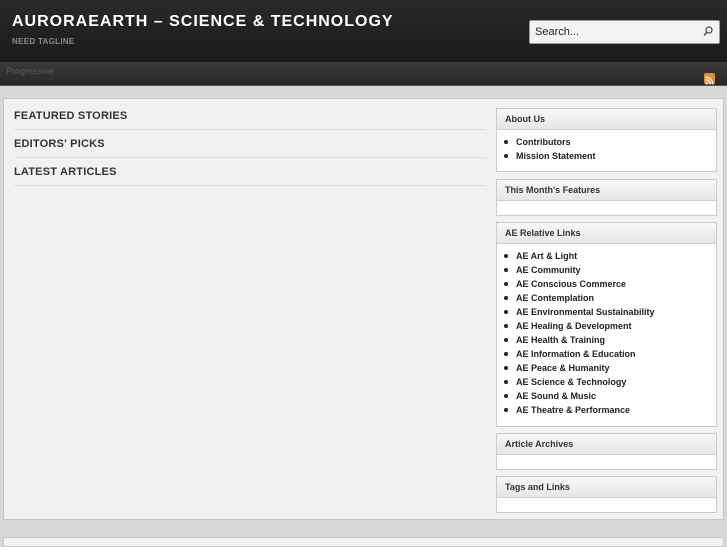 Image resolution: width=727 pixels, height=547 pixels. I want to click on section-title: EDITORS' PICKS, so click(59, 144).